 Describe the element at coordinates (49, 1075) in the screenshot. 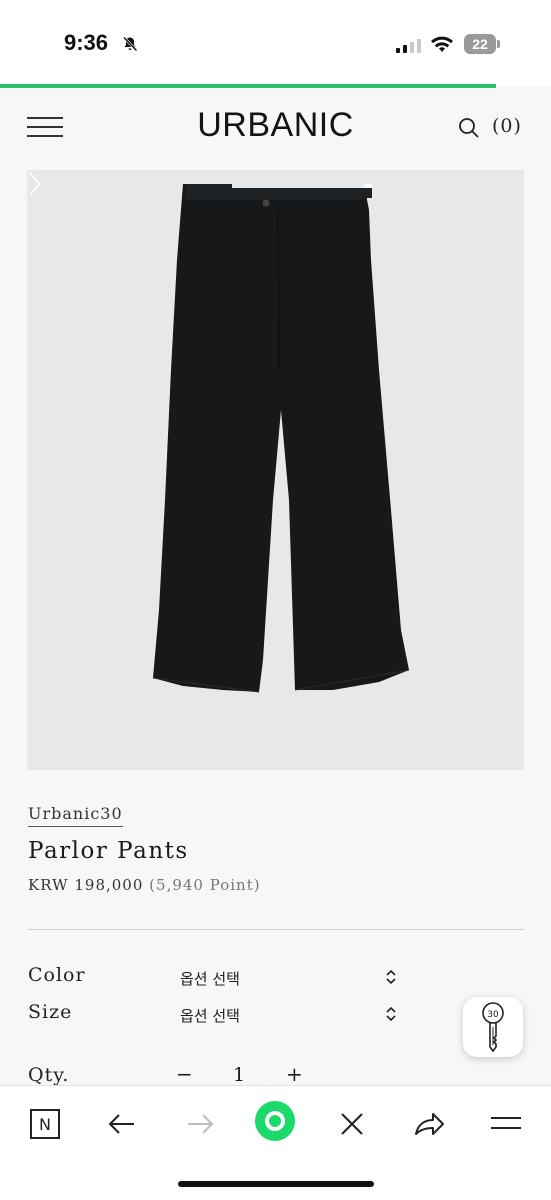

I see `qty-label: Qty.` at that location.